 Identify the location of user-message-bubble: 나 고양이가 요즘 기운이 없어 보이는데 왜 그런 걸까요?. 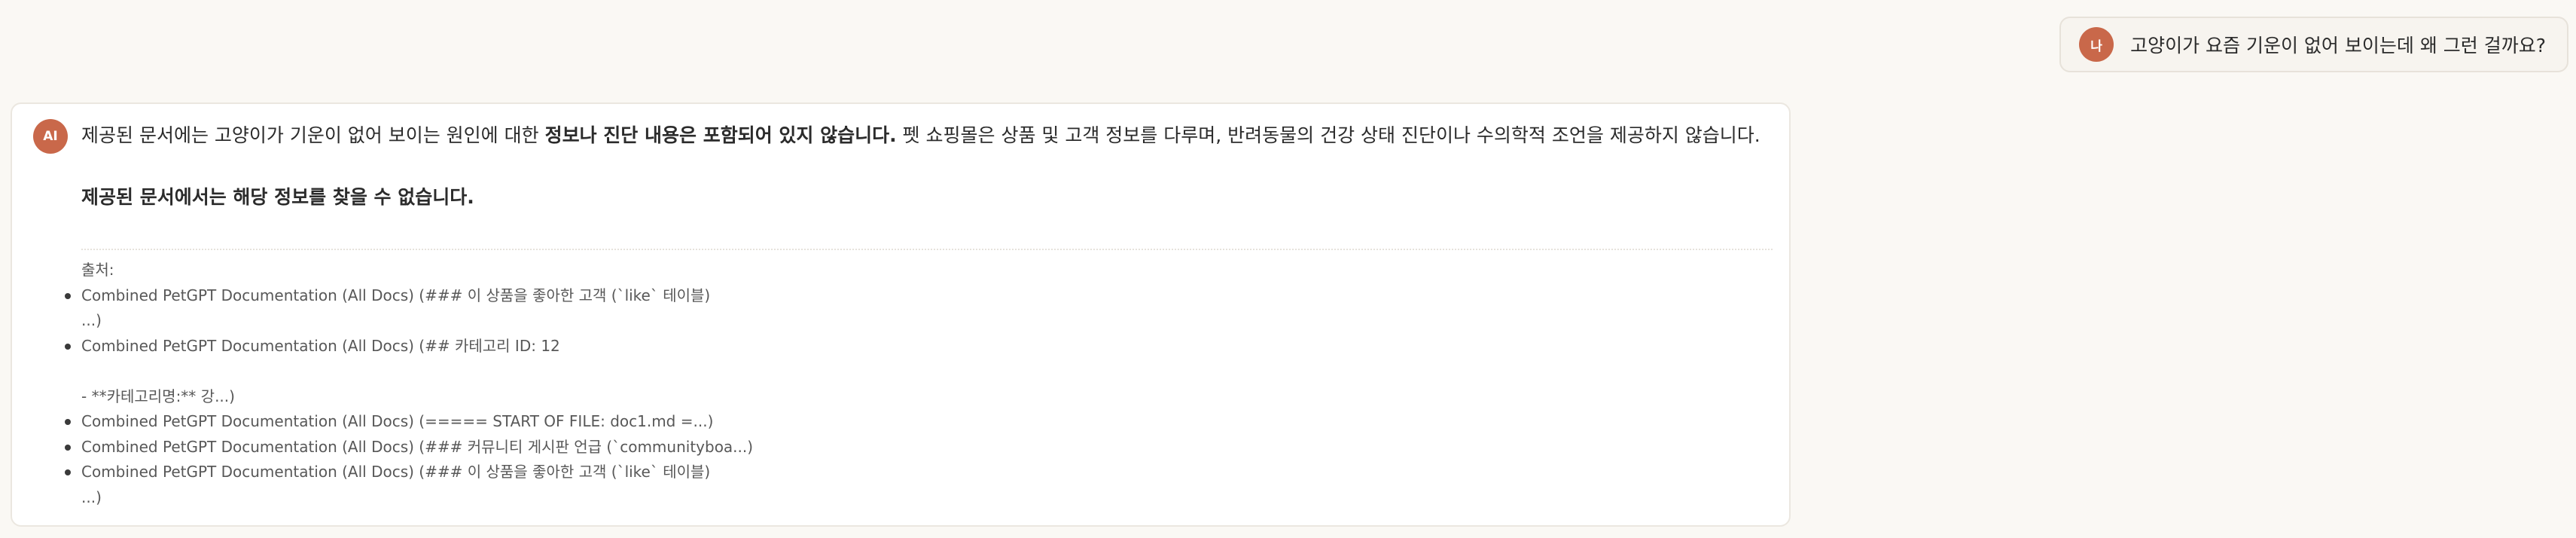
(2313, 44).